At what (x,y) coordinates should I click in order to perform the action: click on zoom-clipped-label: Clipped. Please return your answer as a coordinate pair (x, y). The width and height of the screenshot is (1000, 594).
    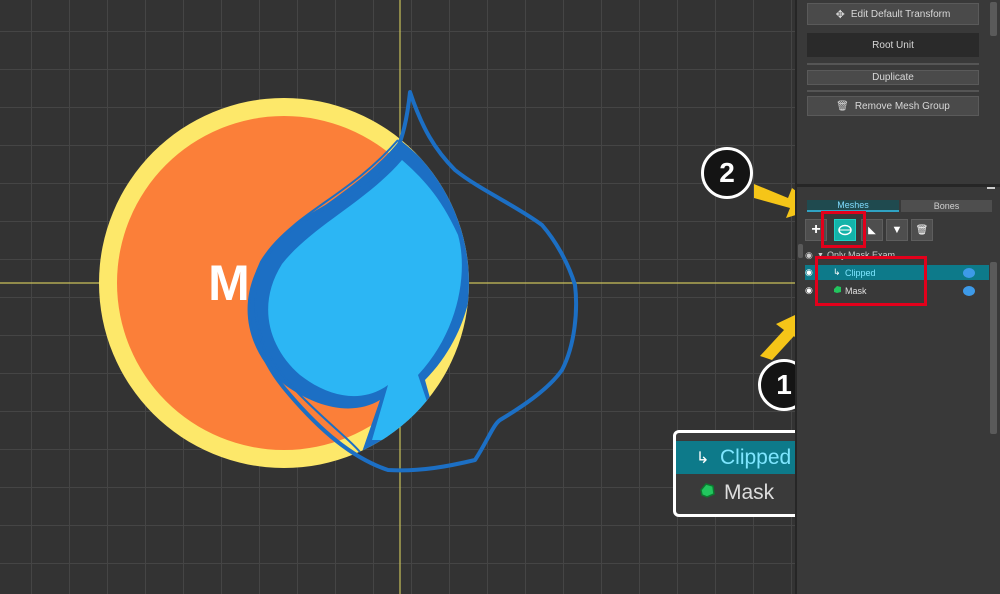
    Looking at the image, I should click on (756, 457).